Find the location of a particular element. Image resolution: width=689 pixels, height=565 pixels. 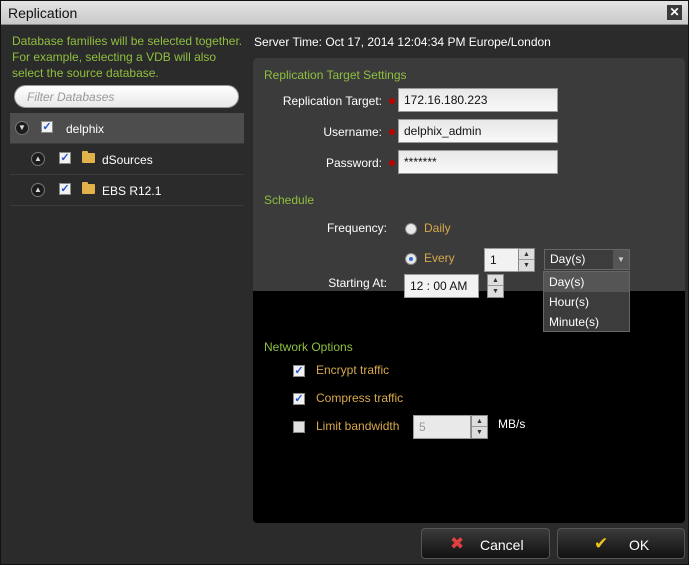

cancel-x-icon: ✖ is located at coordinates (457, 543).